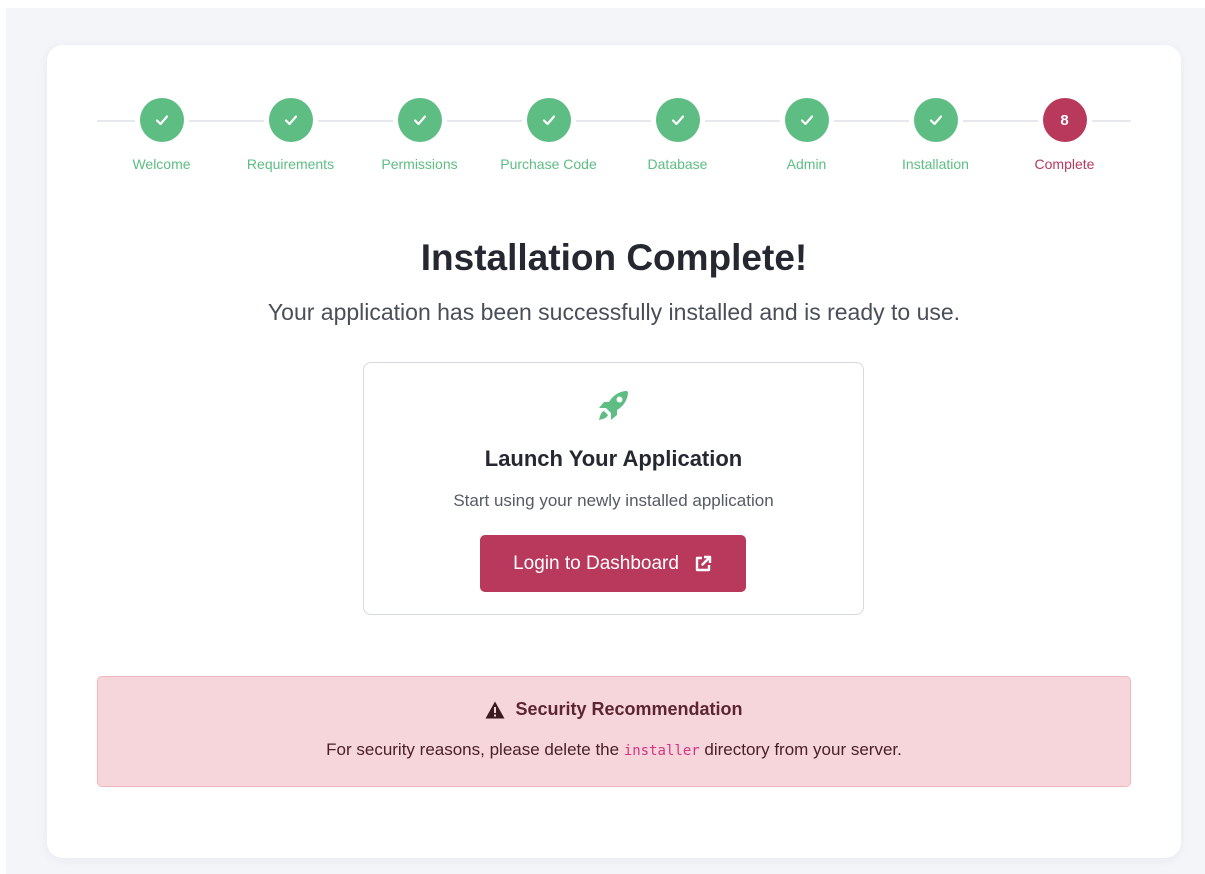 This screenshot has height=874, width=1205. What do you see at coordinates (677, 164) in the screenshot?
I see `step-label: Database` at bounding box center [677, 164].